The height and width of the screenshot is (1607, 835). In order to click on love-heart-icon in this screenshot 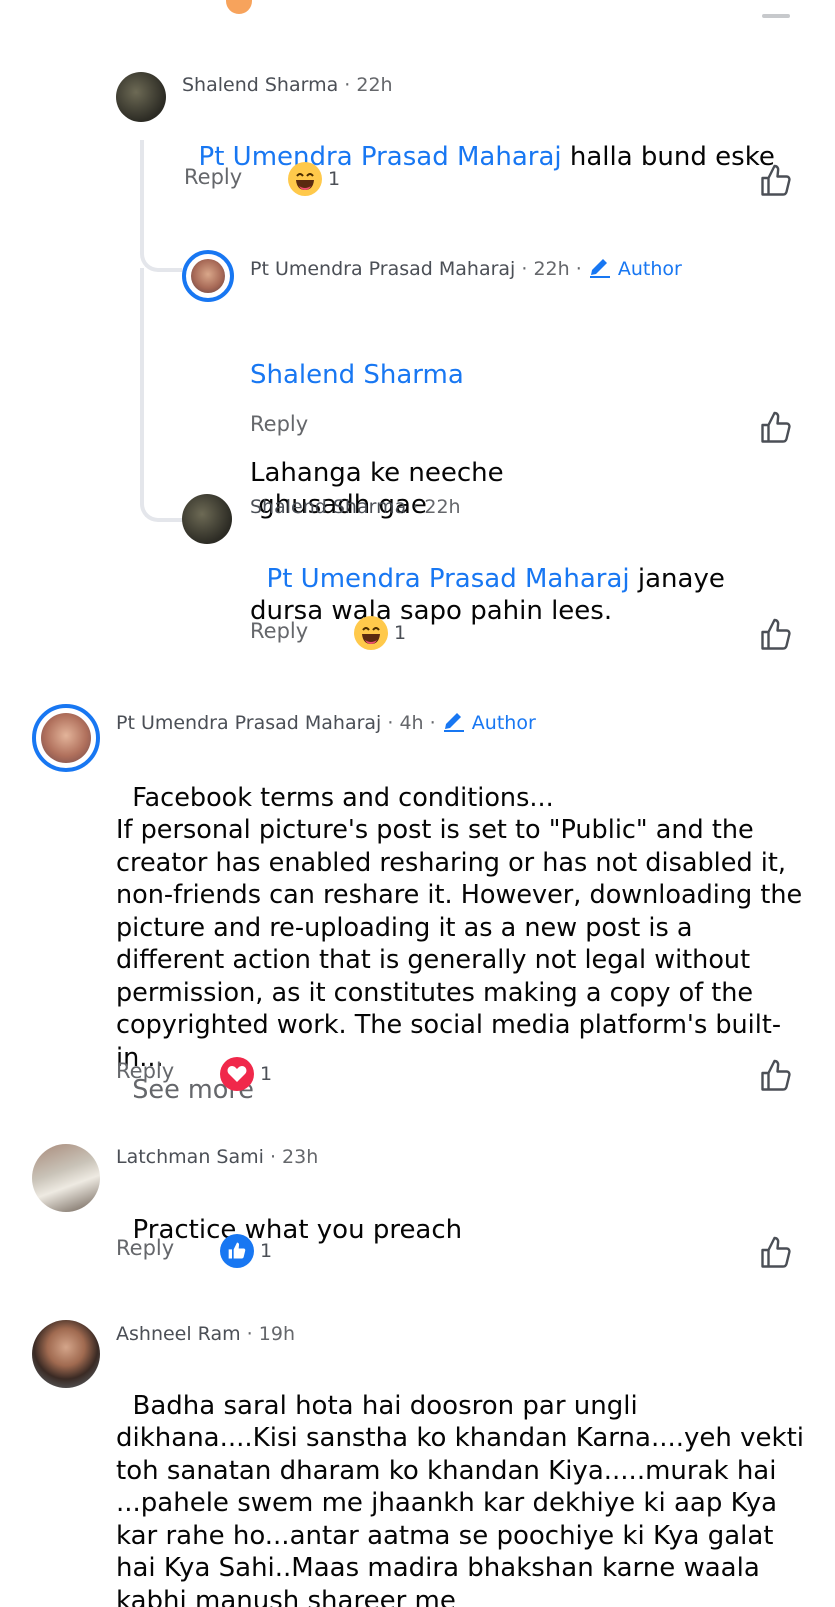, I will do `click(237, 1074)`.